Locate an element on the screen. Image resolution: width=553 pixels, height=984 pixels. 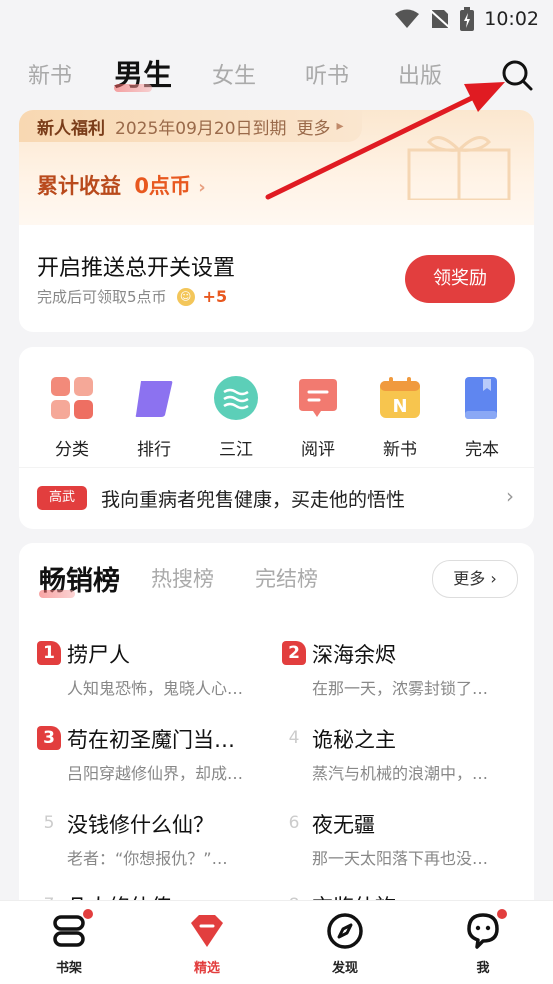
claim-reward-button: 领奖励 is located at coordinates (460, 279).